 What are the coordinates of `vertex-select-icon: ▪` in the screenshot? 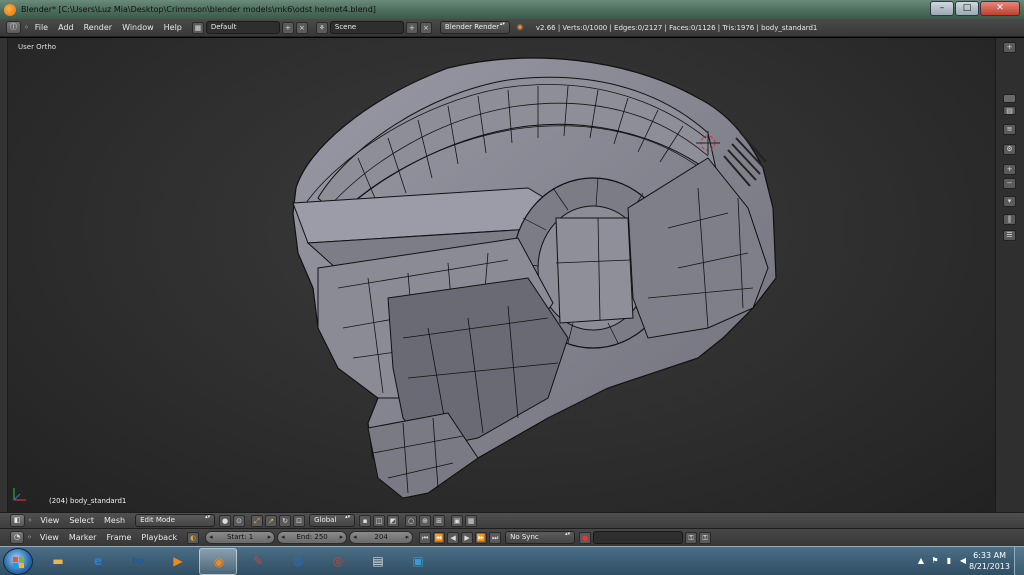 It's located at (365, 520).